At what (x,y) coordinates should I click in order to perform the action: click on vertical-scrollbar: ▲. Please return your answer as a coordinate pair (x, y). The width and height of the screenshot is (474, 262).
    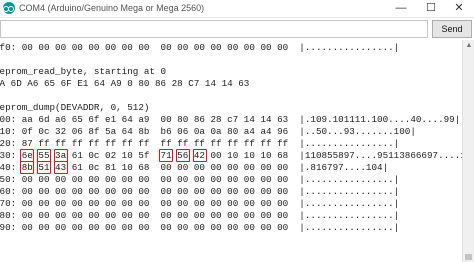
    Looking at the image, I should click on (468, 151).